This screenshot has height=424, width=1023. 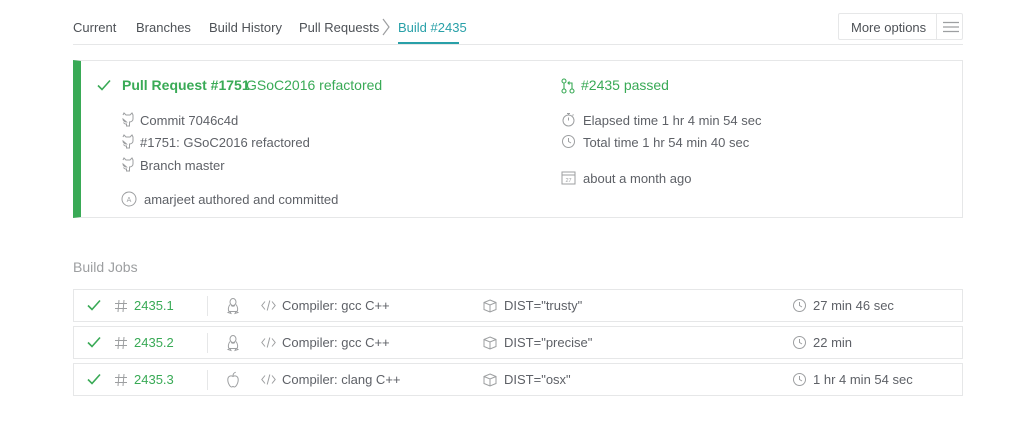 I want to click on job-env: DIST="osx", so click(x=537, y=379).